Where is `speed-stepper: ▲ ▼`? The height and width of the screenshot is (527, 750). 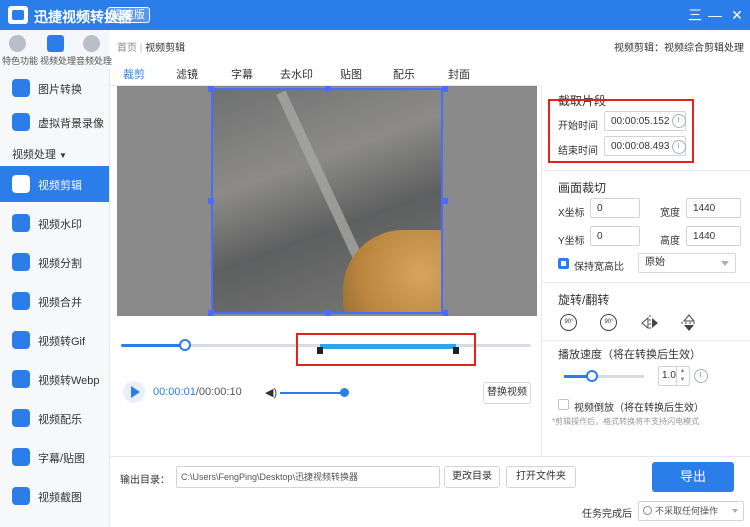
speed-stepper: ▲ ▼ is located at coordinates (682, 376).